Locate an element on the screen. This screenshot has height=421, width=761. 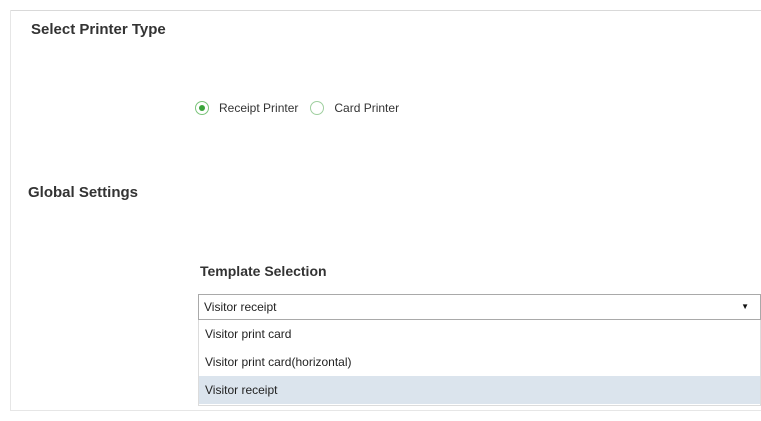
card-printer-label: Card Printer is located at coordinates (367, 108).